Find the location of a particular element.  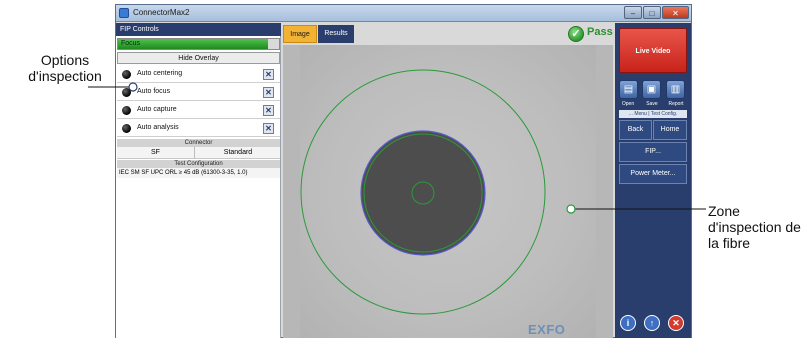

options-callout-marker is located at coordinates (133, 87).